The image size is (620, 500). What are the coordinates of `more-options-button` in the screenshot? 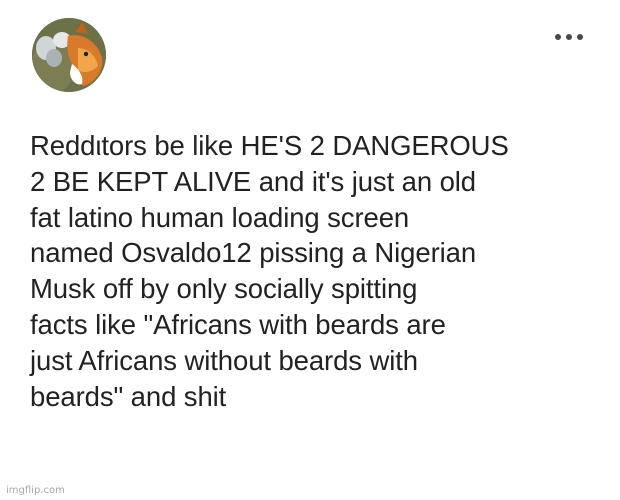 It's located at (569, 37).